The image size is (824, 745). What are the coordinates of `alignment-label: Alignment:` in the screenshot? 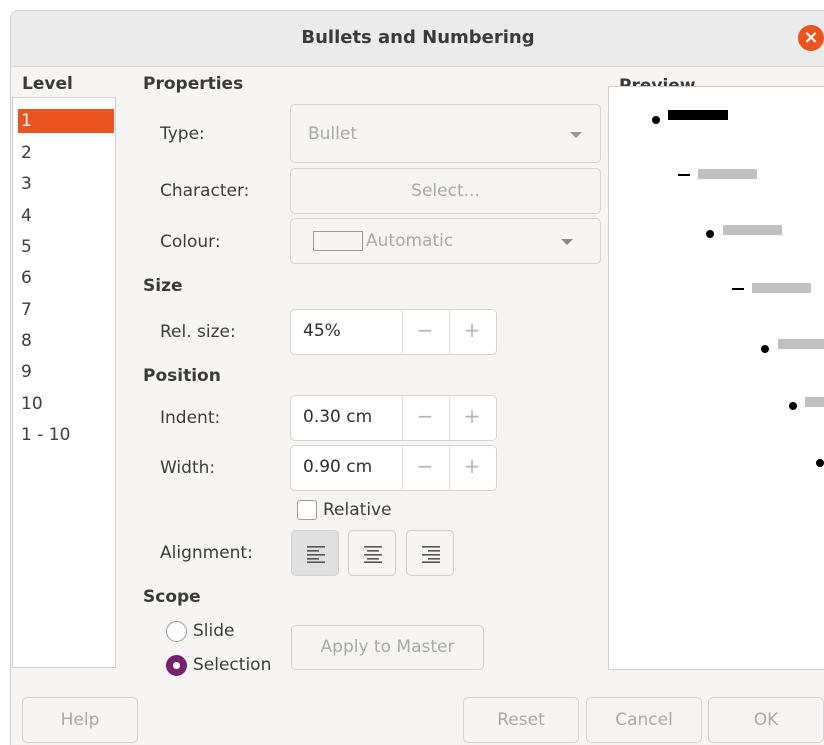 It's located at (206, 553).